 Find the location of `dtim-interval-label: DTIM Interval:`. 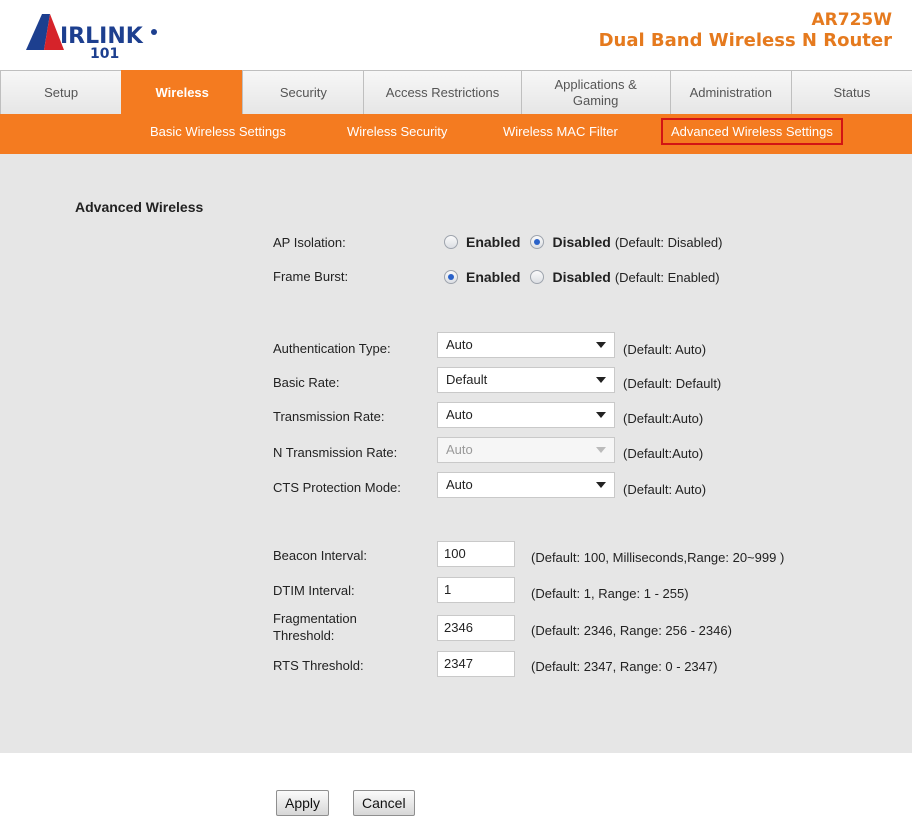

dtim-interval-label: DTIM Interval: is located at coordinates (314, 590).